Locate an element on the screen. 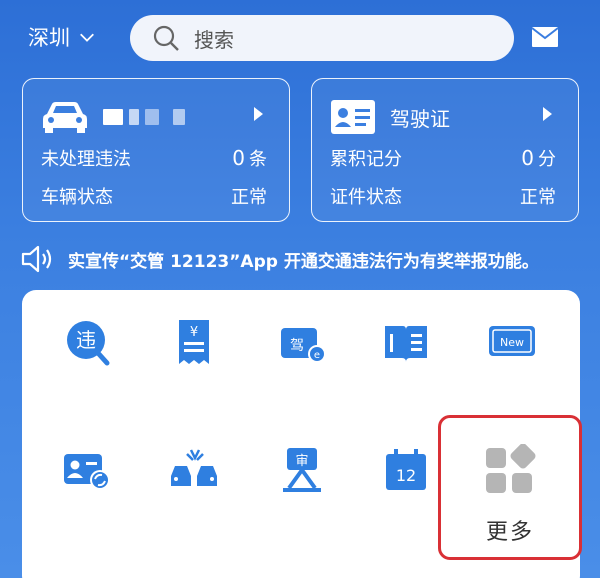 Image resolution: width=600 pixels, height=578 pixels. svg-text: e is located at coordinates (317, 355).